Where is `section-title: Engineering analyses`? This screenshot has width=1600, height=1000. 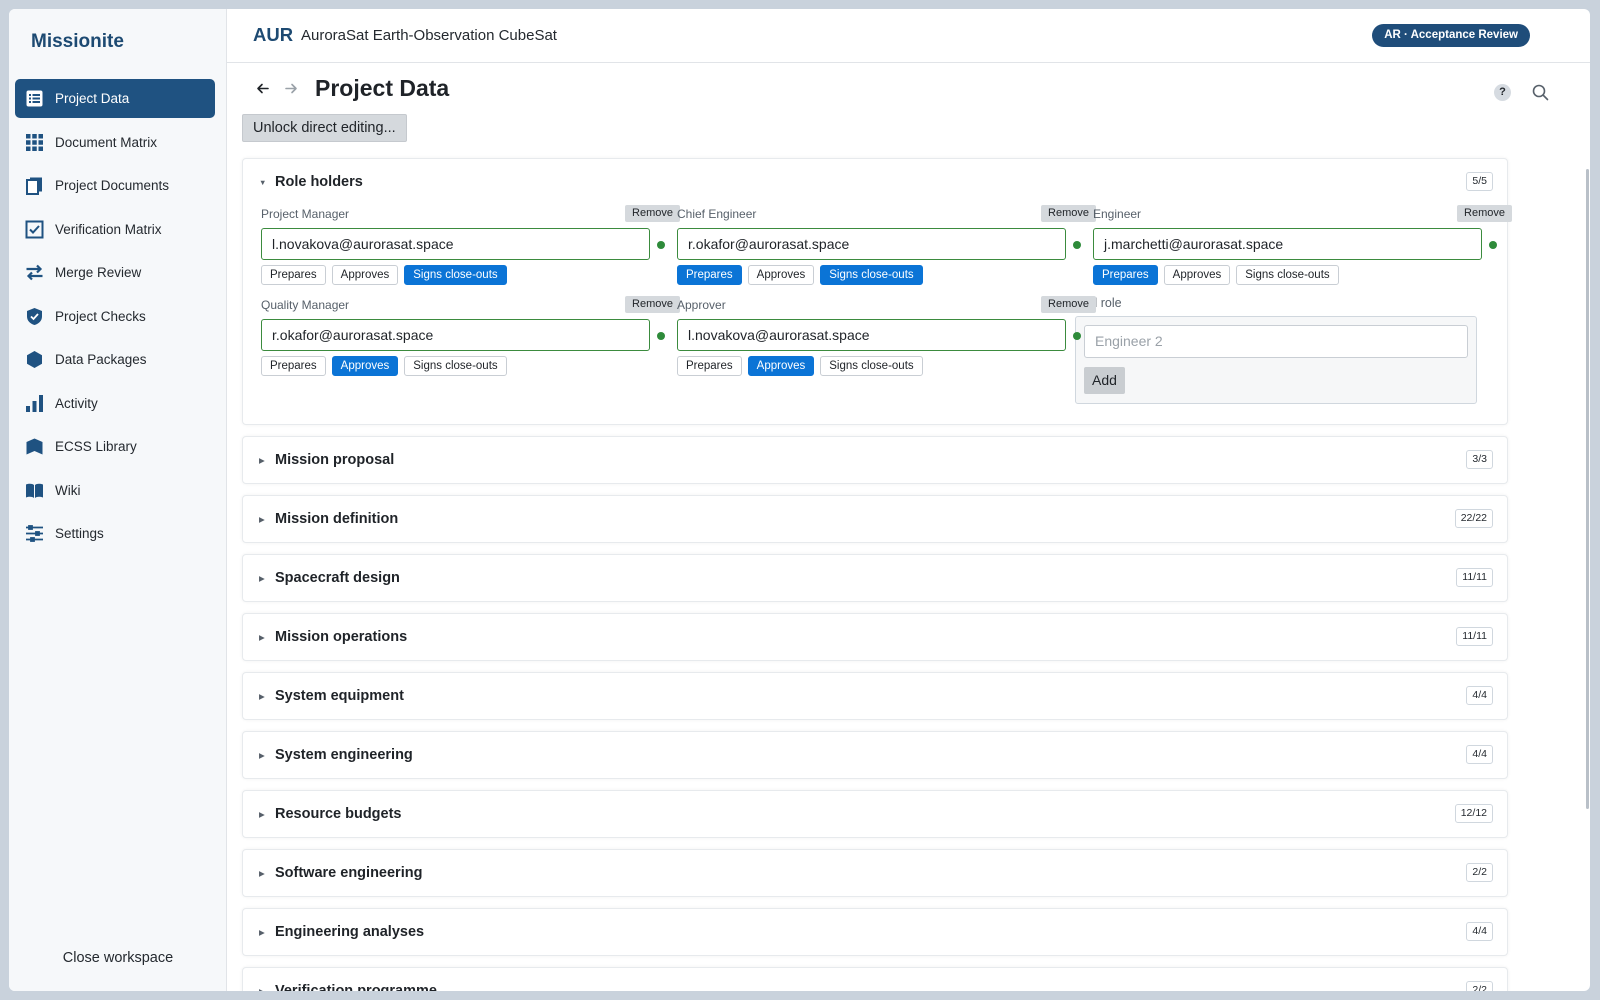 section-title: Engineering analyses is located at coordinates (350, 932).